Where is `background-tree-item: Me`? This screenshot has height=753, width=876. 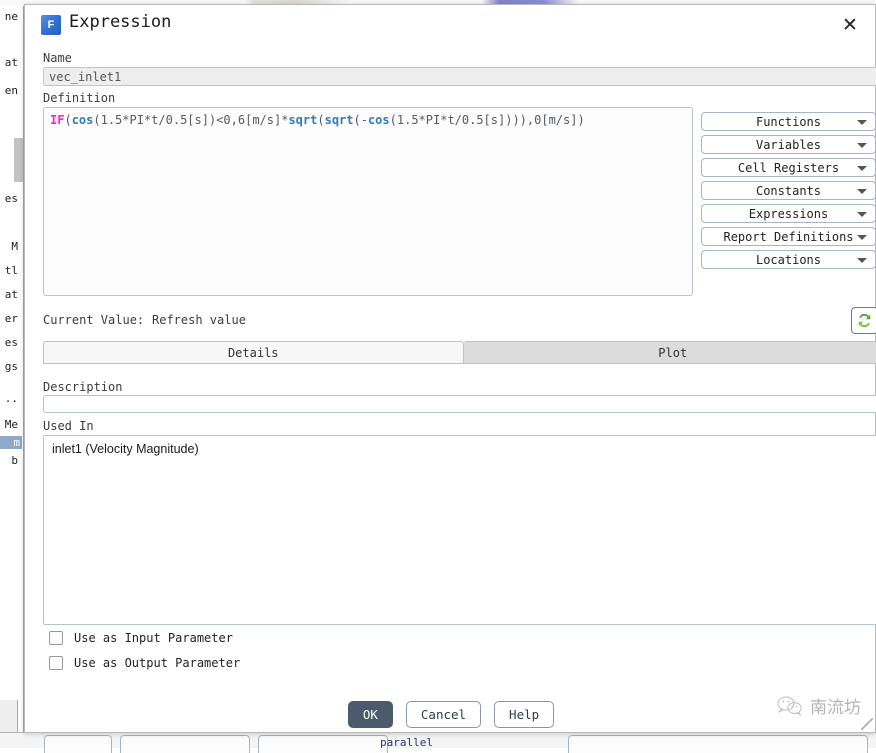 background-tree-item: Me is located at coordinates (10, 424).